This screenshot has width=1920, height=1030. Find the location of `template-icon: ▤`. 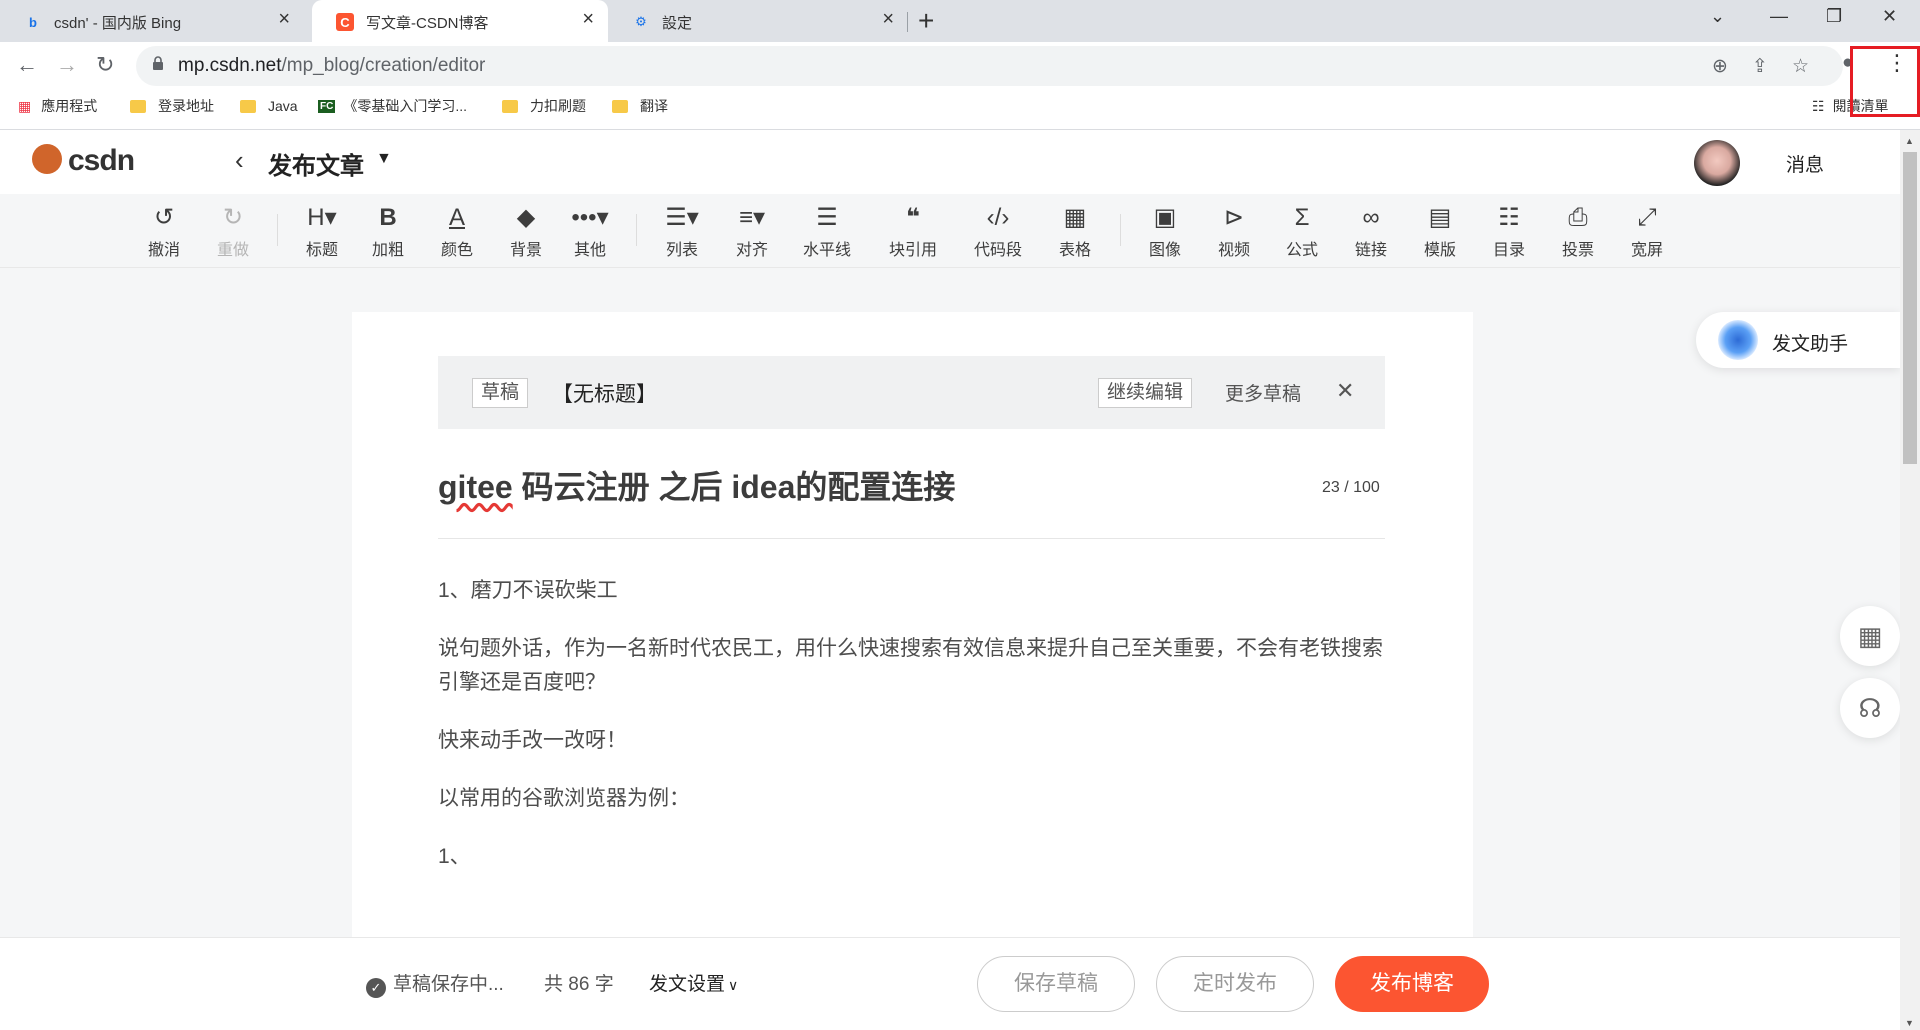

template-icon: ▤ is located at coordinates (1440, 217).